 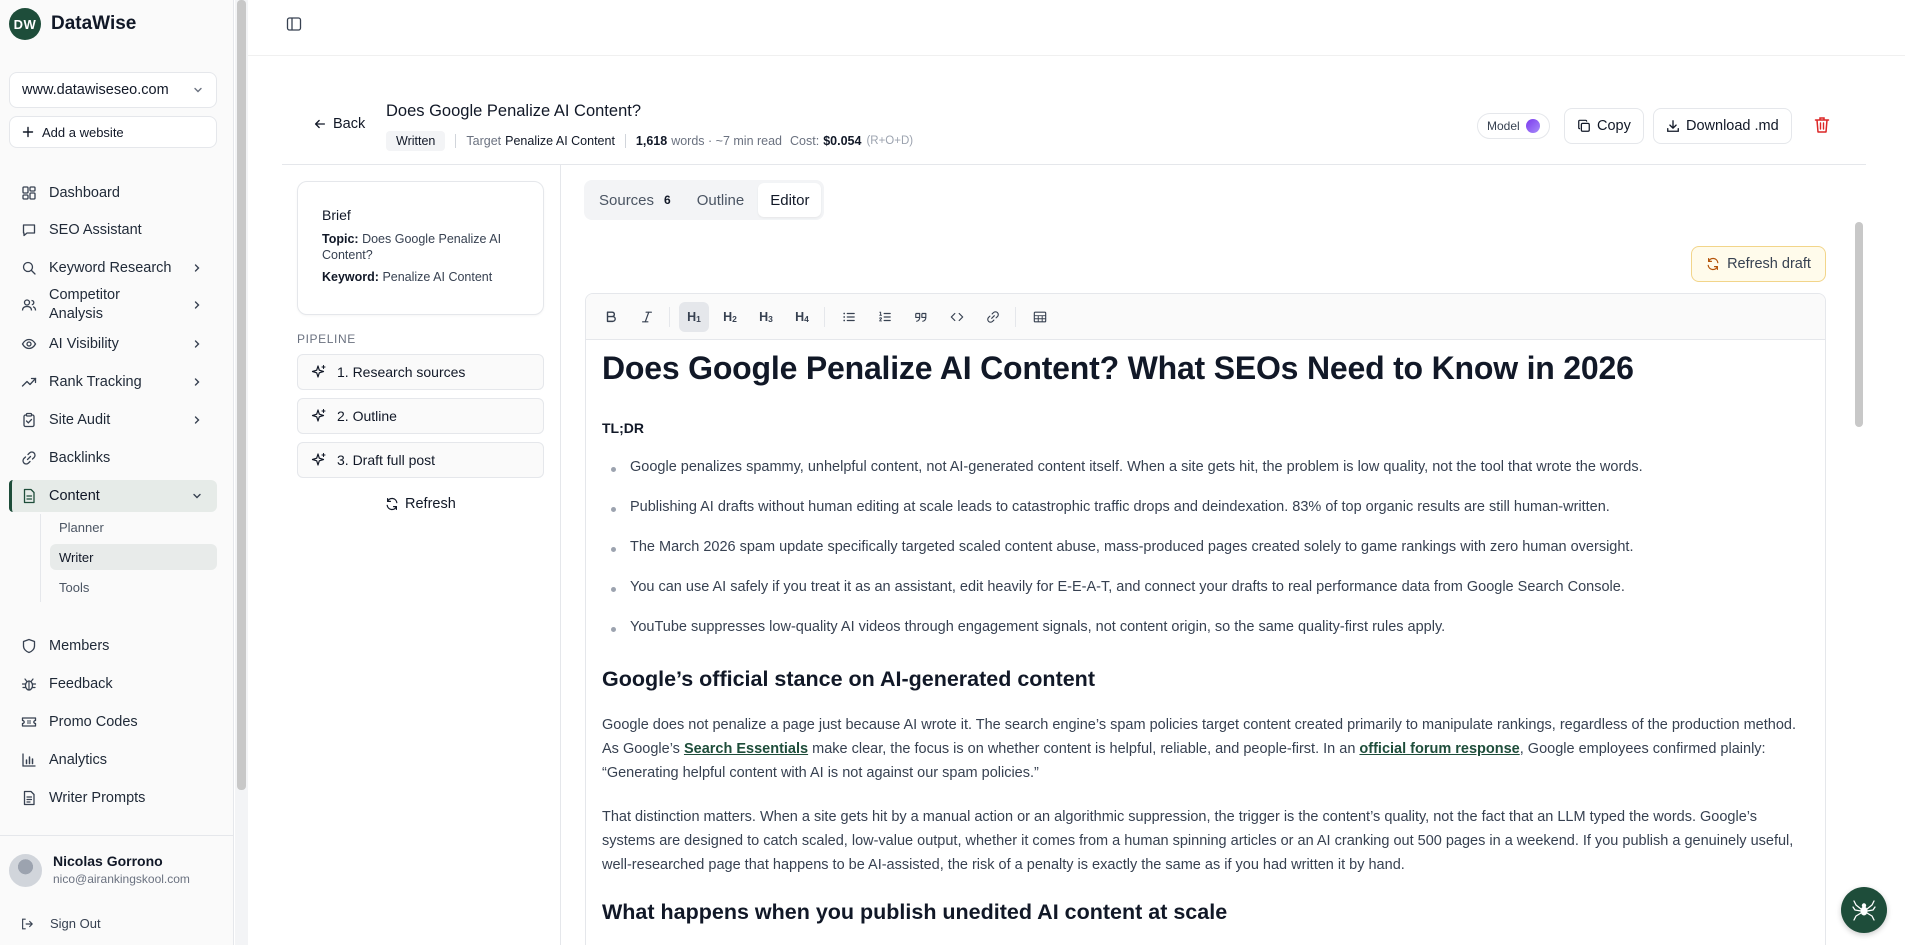 I want to click on model-logo-icon, so click(x=1532, y=126).